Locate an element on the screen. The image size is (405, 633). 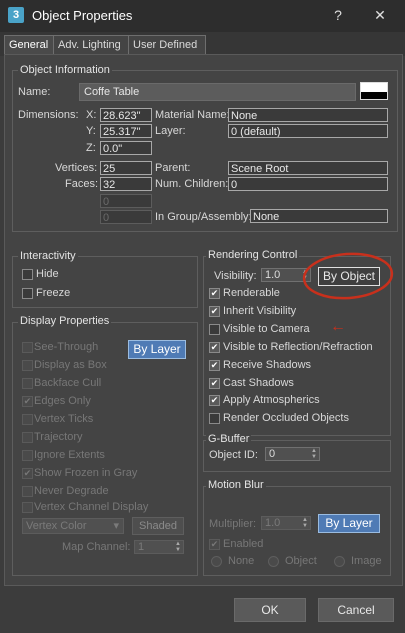
num-children-label: Num. Children: is located at coordinates (192, 184).